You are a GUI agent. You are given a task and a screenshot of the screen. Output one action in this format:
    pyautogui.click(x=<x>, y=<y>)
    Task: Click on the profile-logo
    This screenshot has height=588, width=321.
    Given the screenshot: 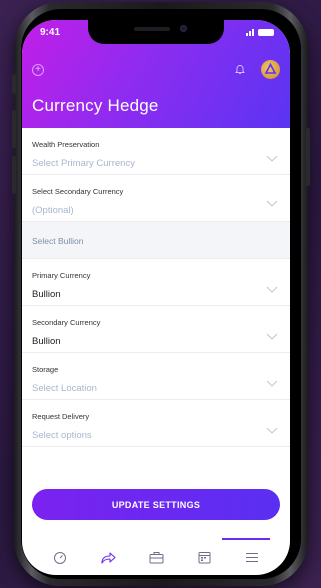 What is the action you would take?
    pyautogui.click(x=270, y=69)
    